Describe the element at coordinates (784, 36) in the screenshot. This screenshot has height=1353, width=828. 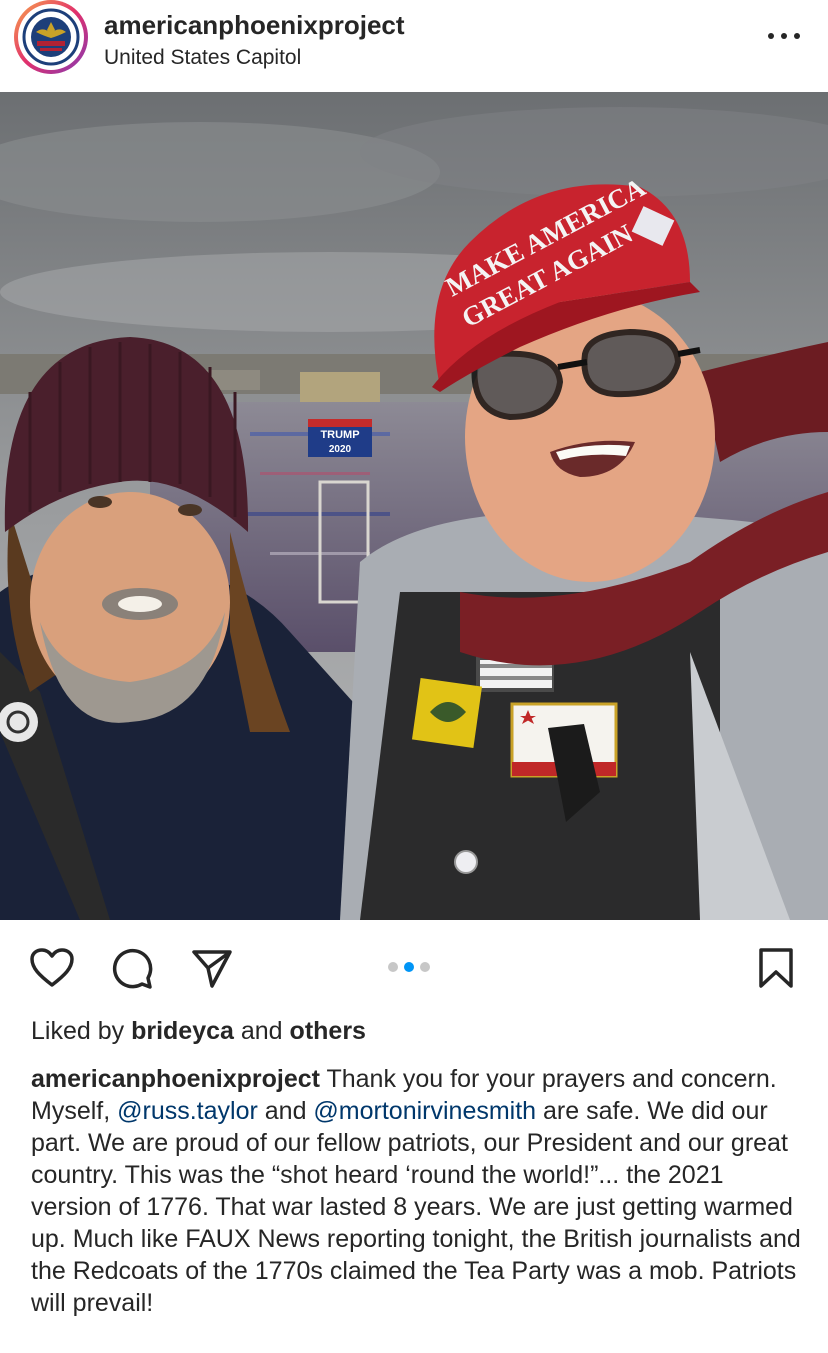
I see `more-dots-icon` at that location.